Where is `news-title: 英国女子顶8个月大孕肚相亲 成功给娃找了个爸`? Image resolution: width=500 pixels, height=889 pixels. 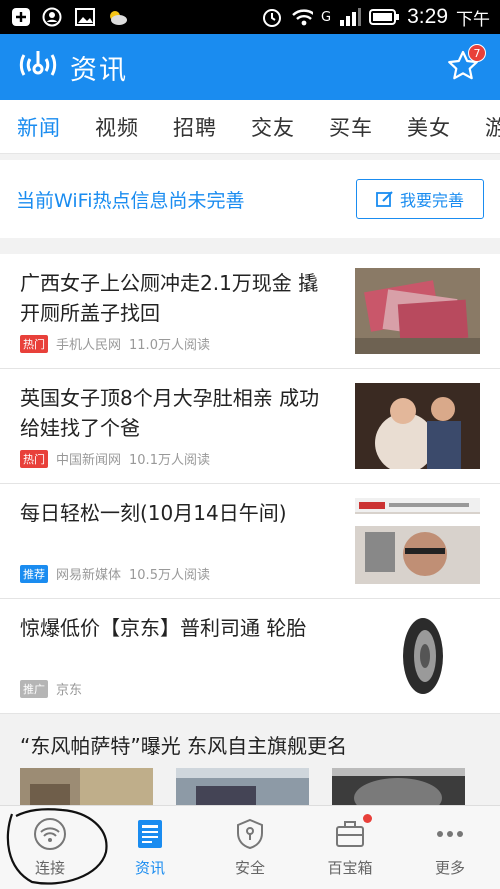 news-title: 英国女子顶8个月大孕肚相亲 成功给娃找了个爸 is located at coordinates (170, 413).